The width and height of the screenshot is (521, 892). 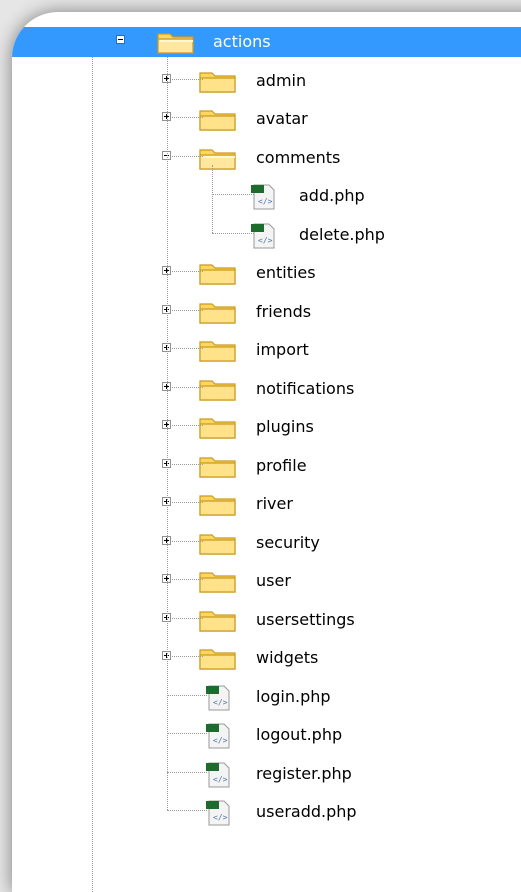 I want to click on tree-item-label: useradd.php, so click(x=306, y=811).